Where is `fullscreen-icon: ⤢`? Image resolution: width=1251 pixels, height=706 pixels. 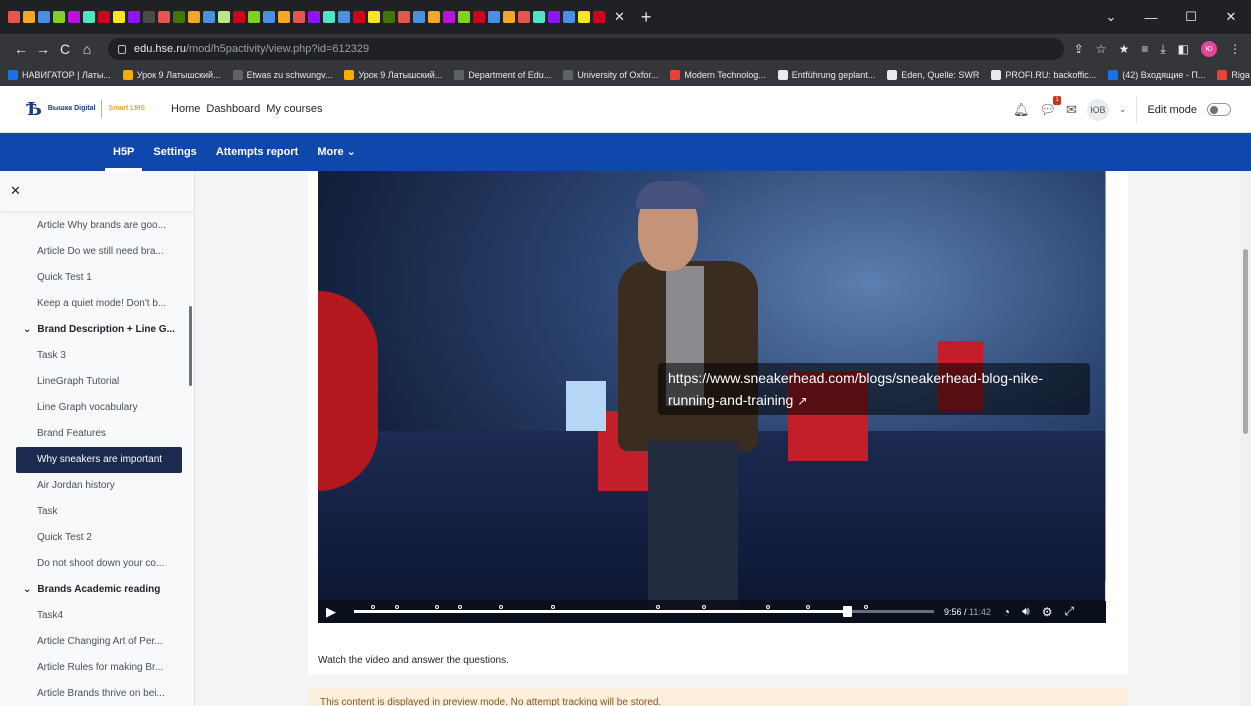
fullscreen-icon: ⤢ is located at coordinates (1069, 611).